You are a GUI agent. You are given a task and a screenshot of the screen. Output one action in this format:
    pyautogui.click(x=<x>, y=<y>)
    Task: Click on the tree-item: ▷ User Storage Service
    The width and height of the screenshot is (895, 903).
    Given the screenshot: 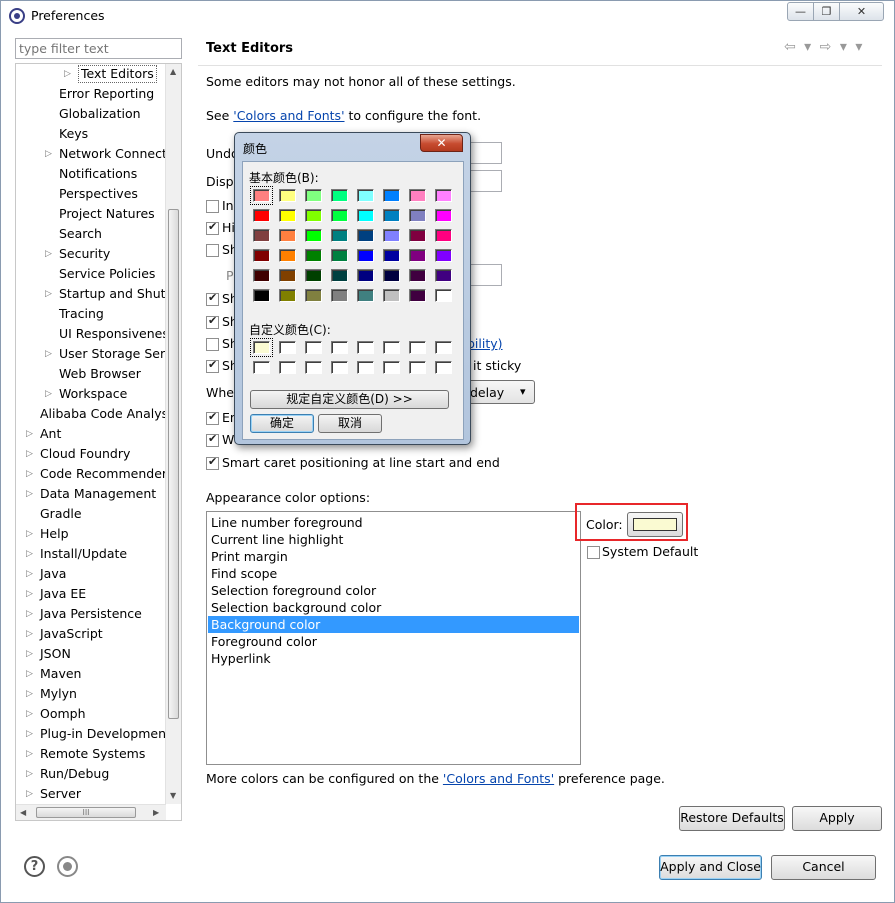 What is the action you would take?
    pyautogui.click(x=98, y=354)
    